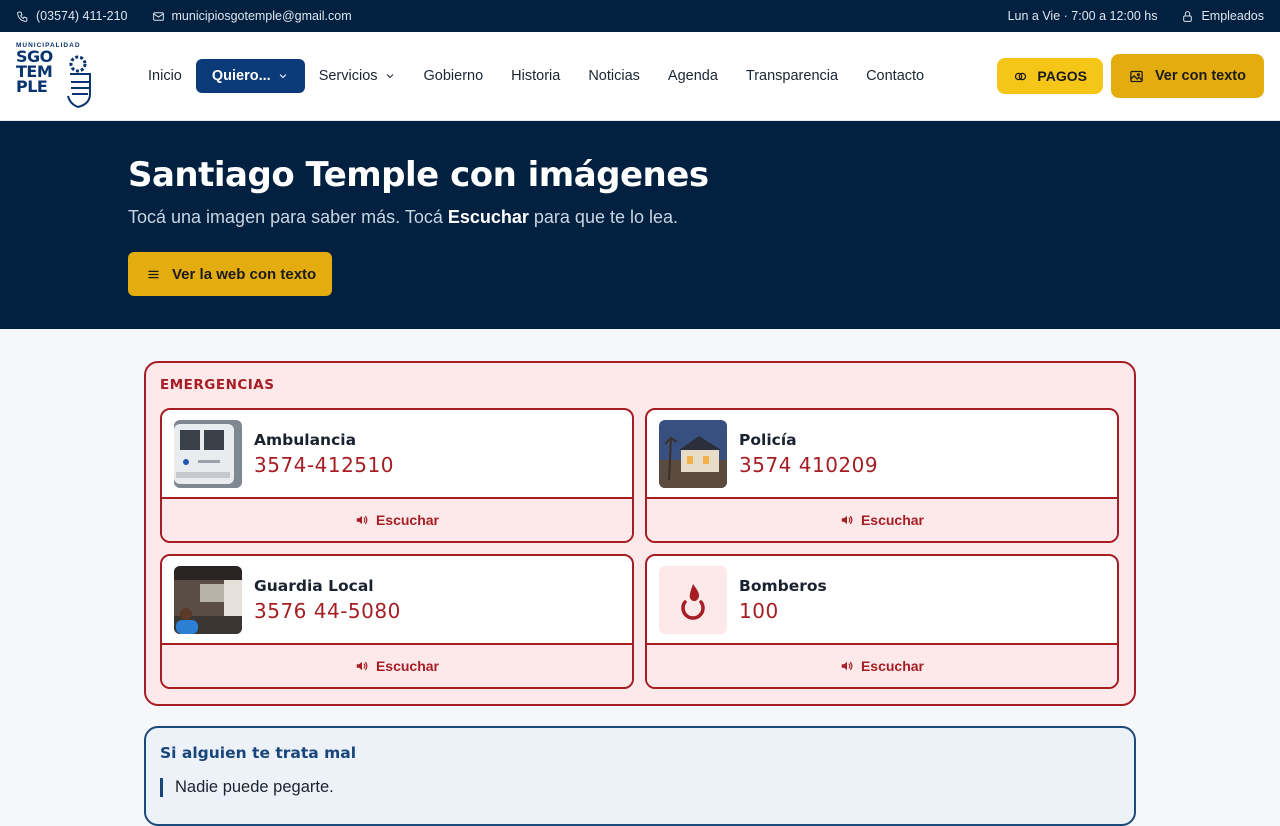 Image resolution: width=1280 pixels, height=826 pixels. What do you see at coordinates (348, 76) in the screenshot?
I see `nav-servicios-label: Servicios` at bounding box center [348, 76].